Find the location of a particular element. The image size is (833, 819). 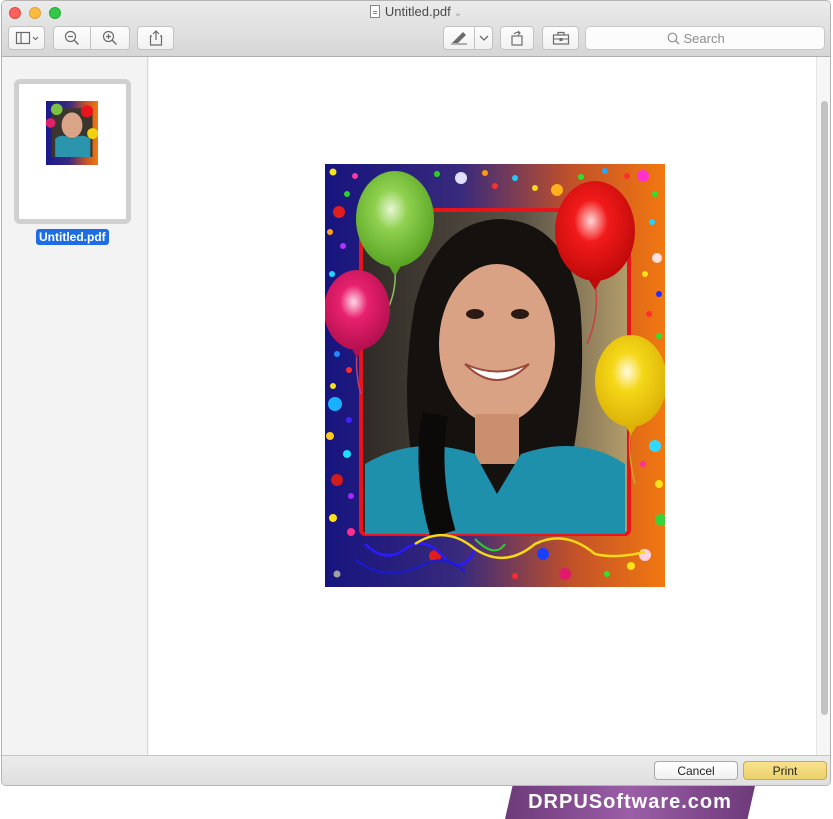

thumbnail-image is located at coordinates (72, 133).